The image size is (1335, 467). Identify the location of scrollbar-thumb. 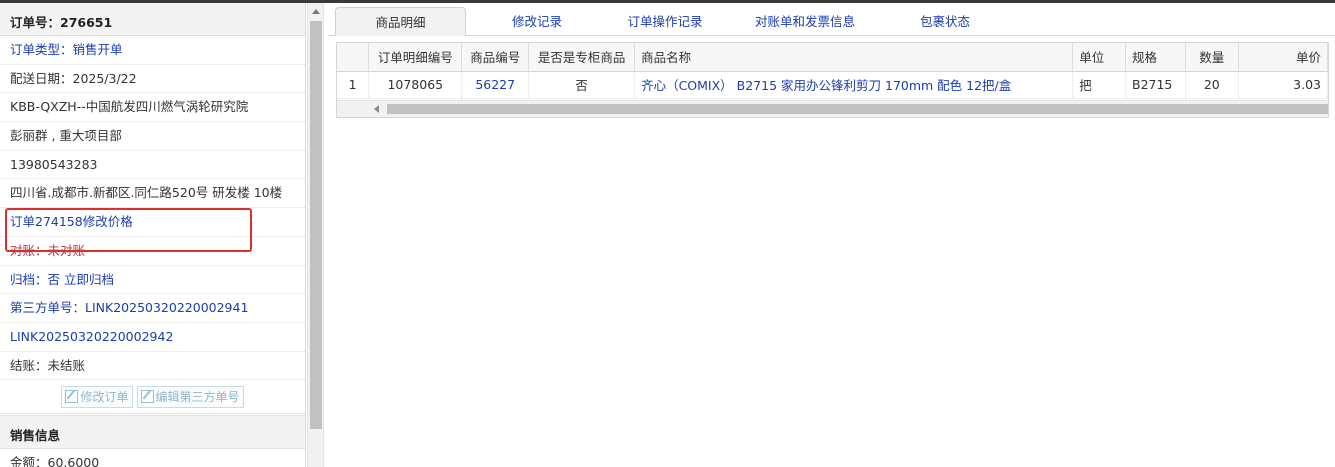
(316, 225).